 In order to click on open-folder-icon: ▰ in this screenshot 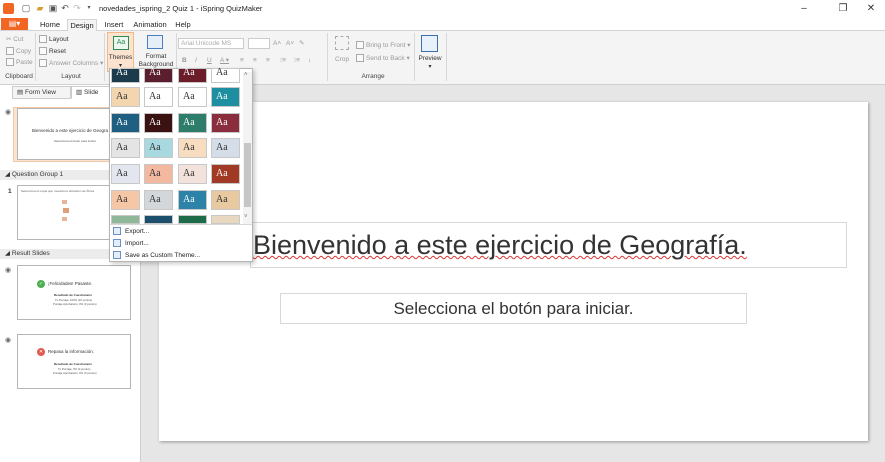, I will do `click(40, 8)`.